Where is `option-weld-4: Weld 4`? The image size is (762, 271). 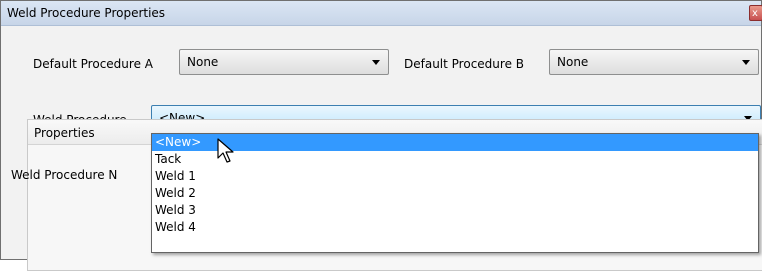 option-weld-4: Weld 4 is located at coordinates (455, 227).